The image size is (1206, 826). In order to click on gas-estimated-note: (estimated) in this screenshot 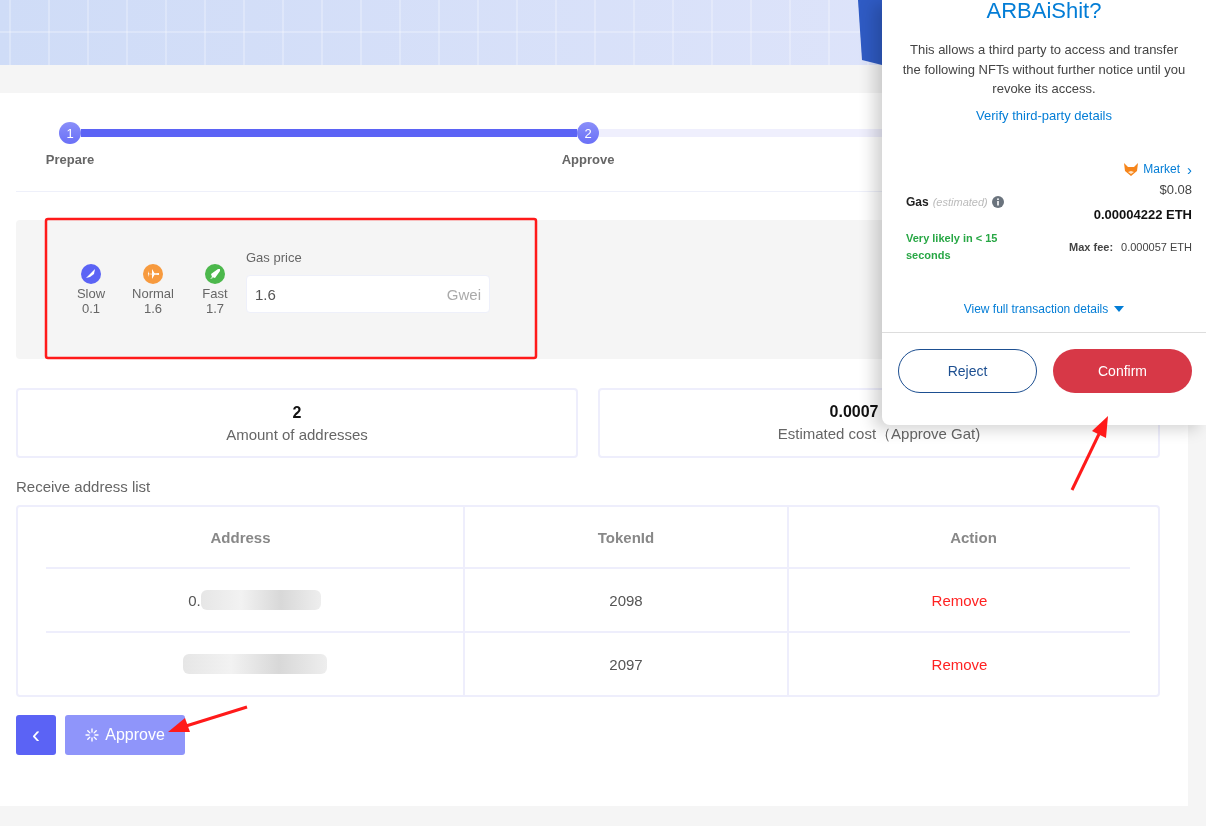, I will do `click(960, 201)`.